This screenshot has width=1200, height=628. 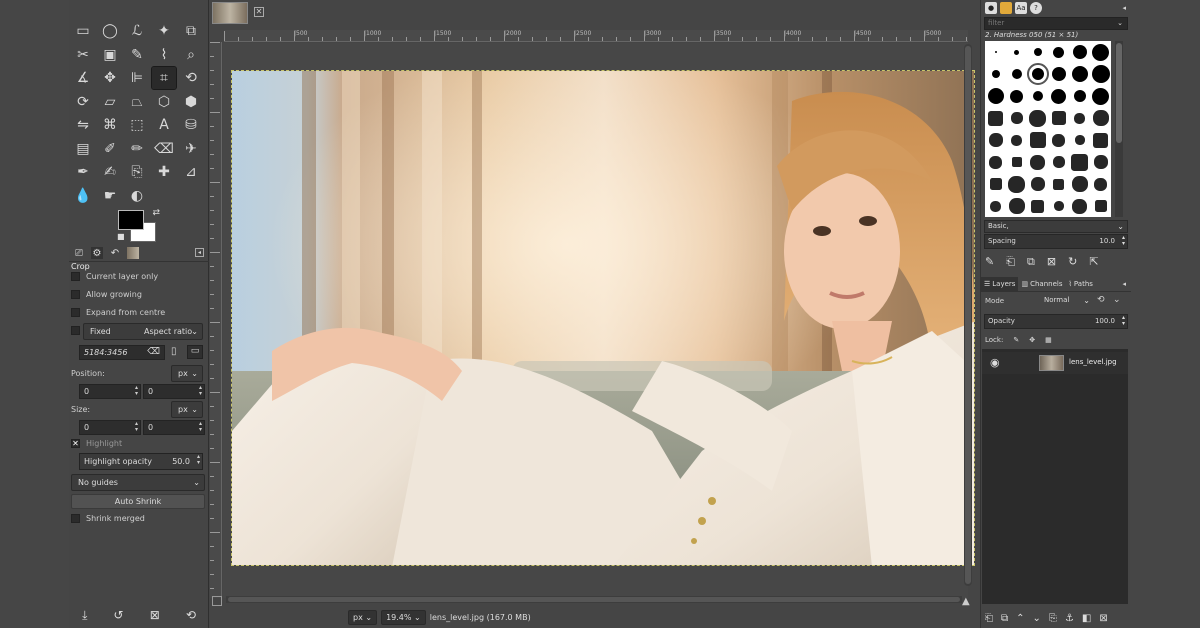 What do you see at coordinates (1056, 321) in the screenshot?
I see `layer-opacity-slider: Opacity 100.0 ▴ ▾` at bounding box center [1056, 321].